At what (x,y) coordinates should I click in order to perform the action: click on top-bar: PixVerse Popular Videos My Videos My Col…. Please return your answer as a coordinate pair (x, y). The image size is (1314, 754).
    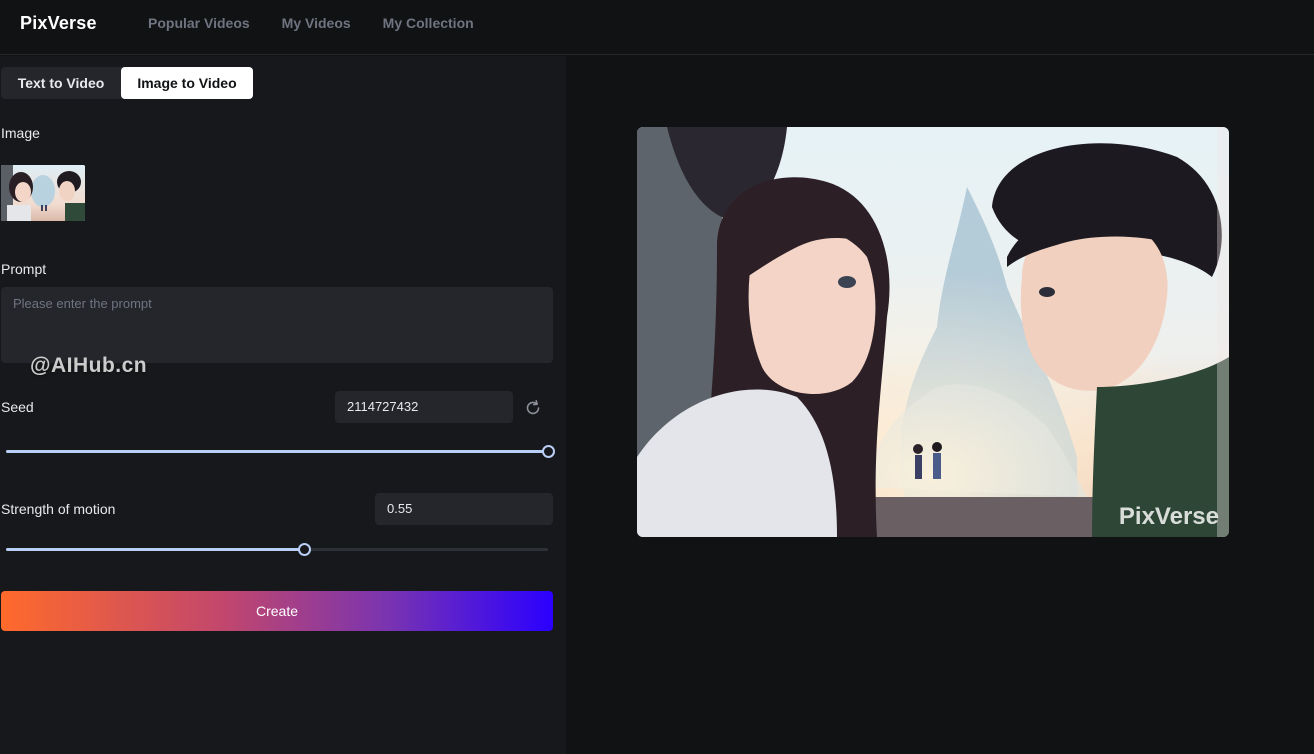
    Looking at the image, I should click on (657, 27).